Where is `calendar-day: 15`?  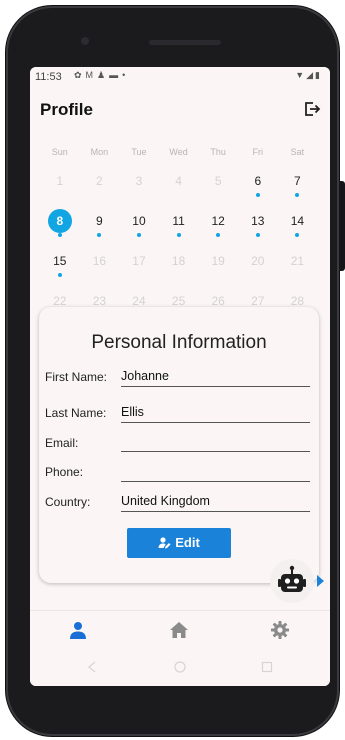 calendar-day: 15 is located at coordinates (60, 263).